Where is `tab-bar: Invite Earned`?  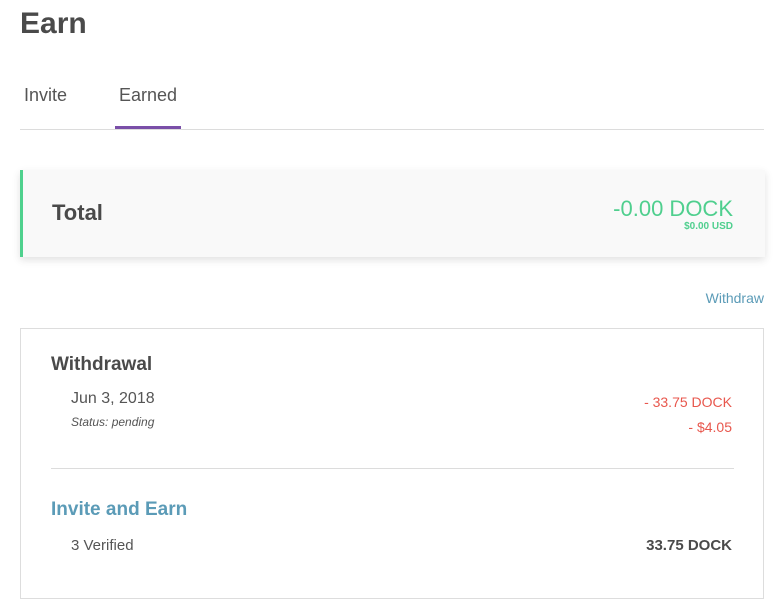 tab-bar: Invite Earned is located at coordinates (392, 101).